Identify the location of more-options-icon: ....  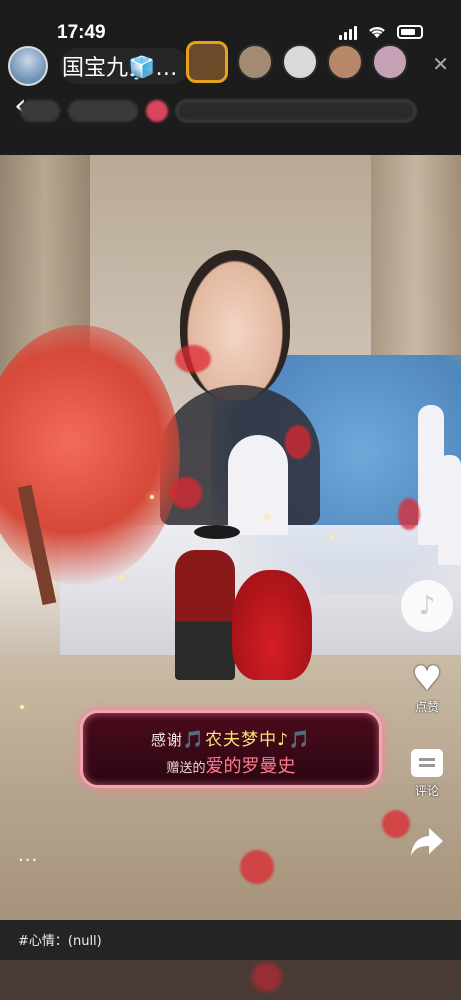
(28, 855).